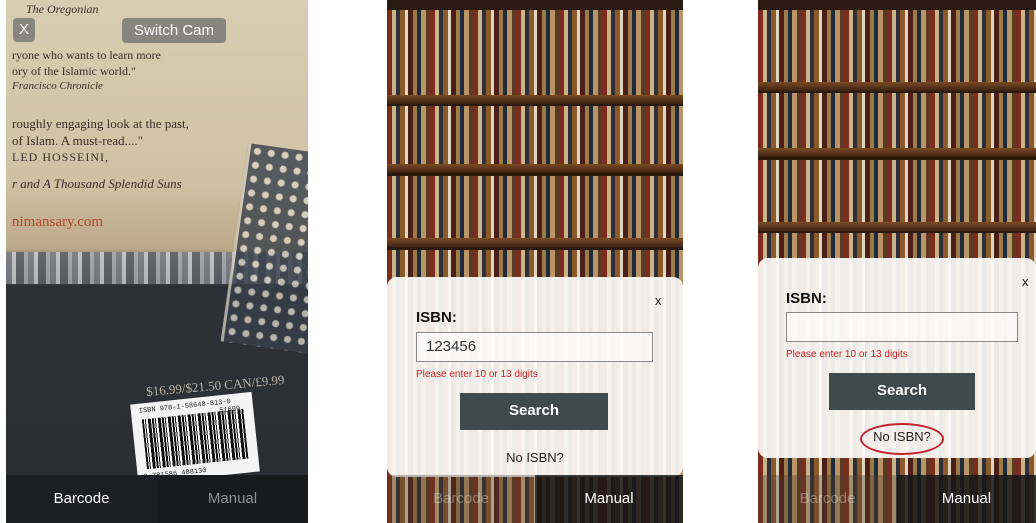 The image size is (1036, 523). Describe the element at coordinates (534, 347) in the screenshot. I see `isbn-input: 123456` at that location.